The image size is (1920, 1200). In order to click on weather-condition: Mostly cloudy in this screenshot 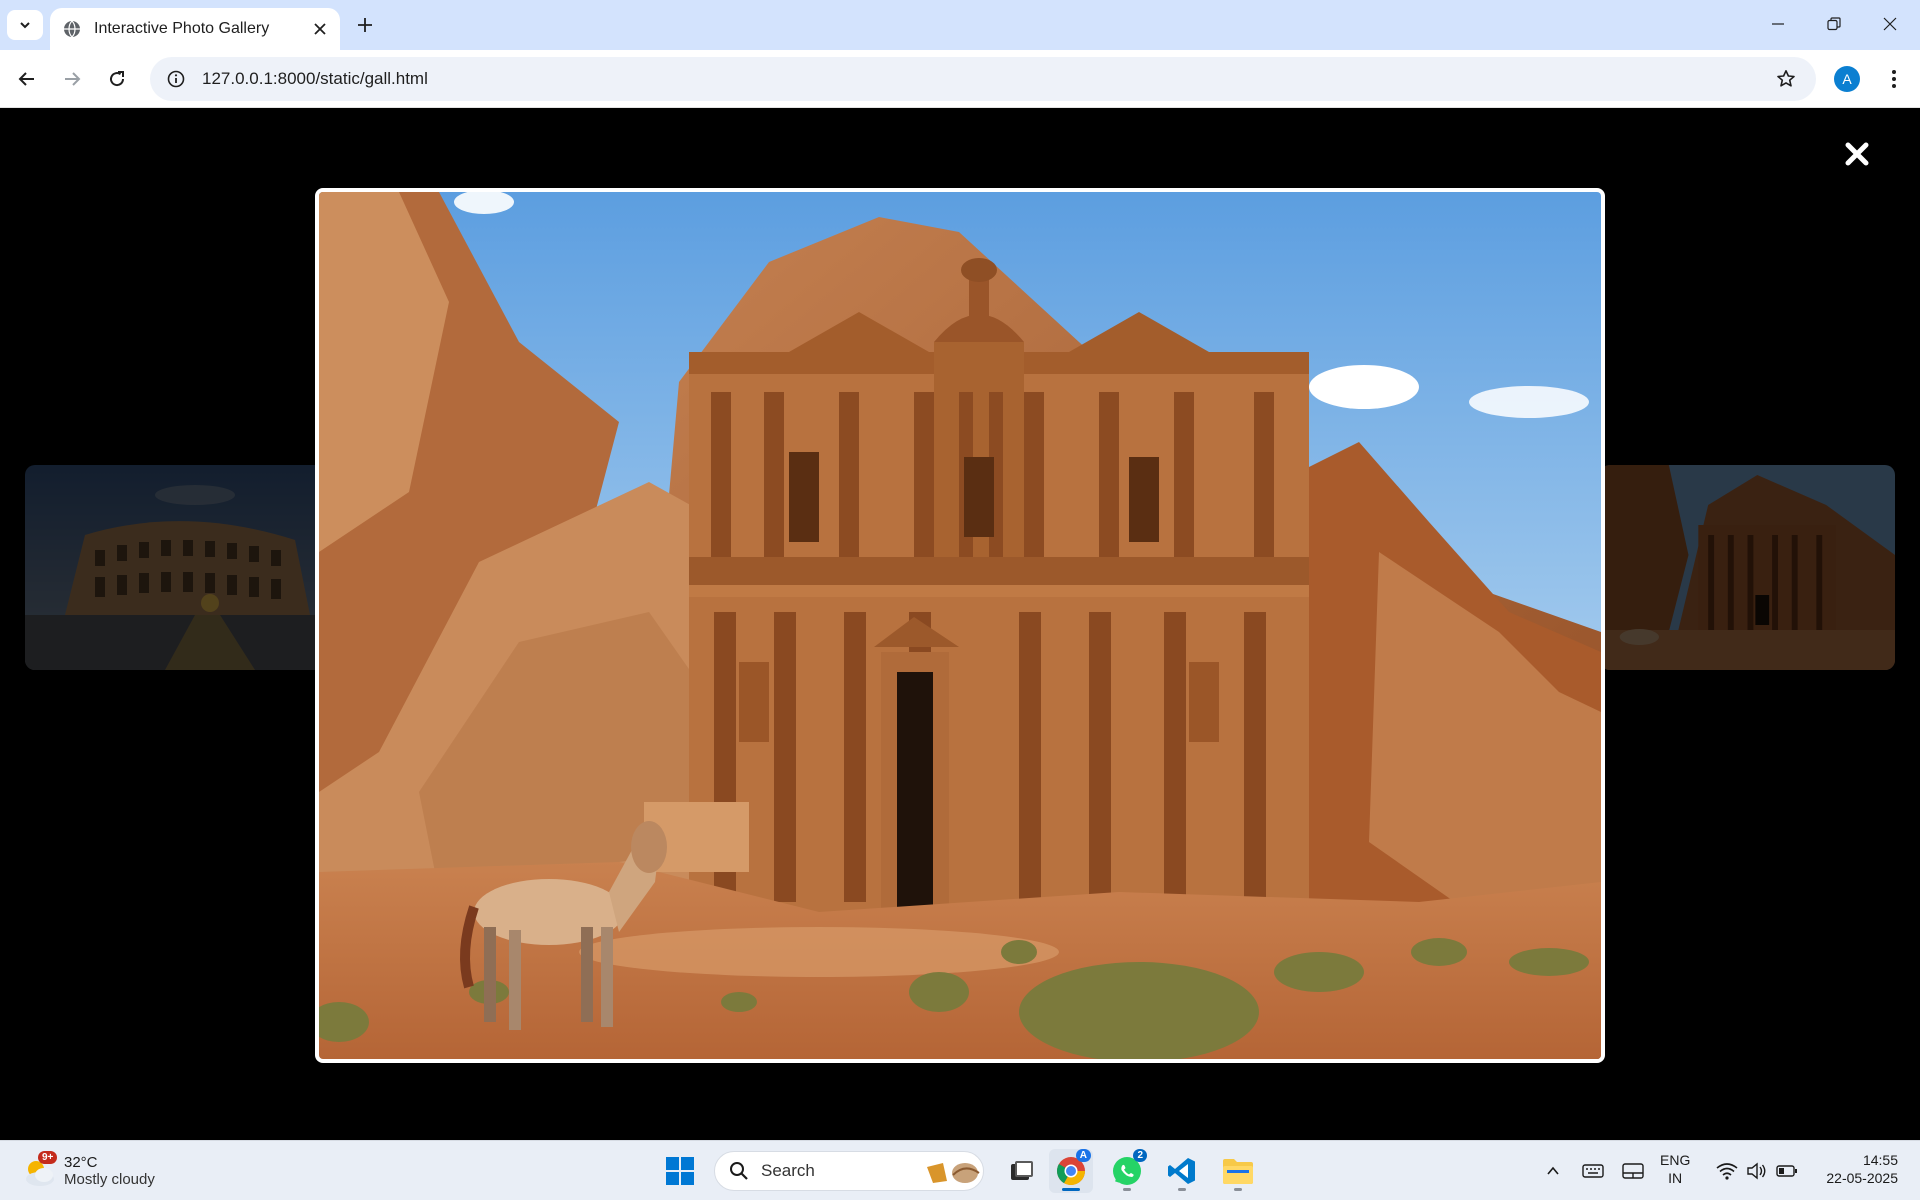, I will do `click(109, 1179)`.